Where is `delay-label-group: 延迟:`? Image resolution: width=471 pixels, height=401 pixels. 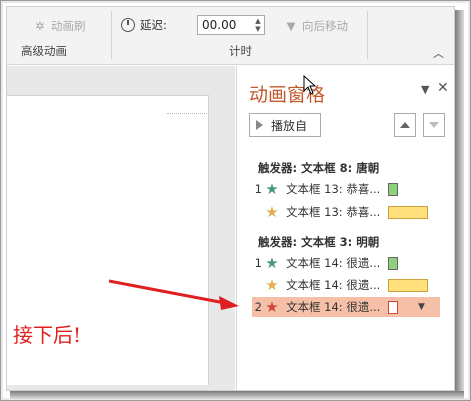 delay-label-group: 延迟: is located at coordinates (144, 25).